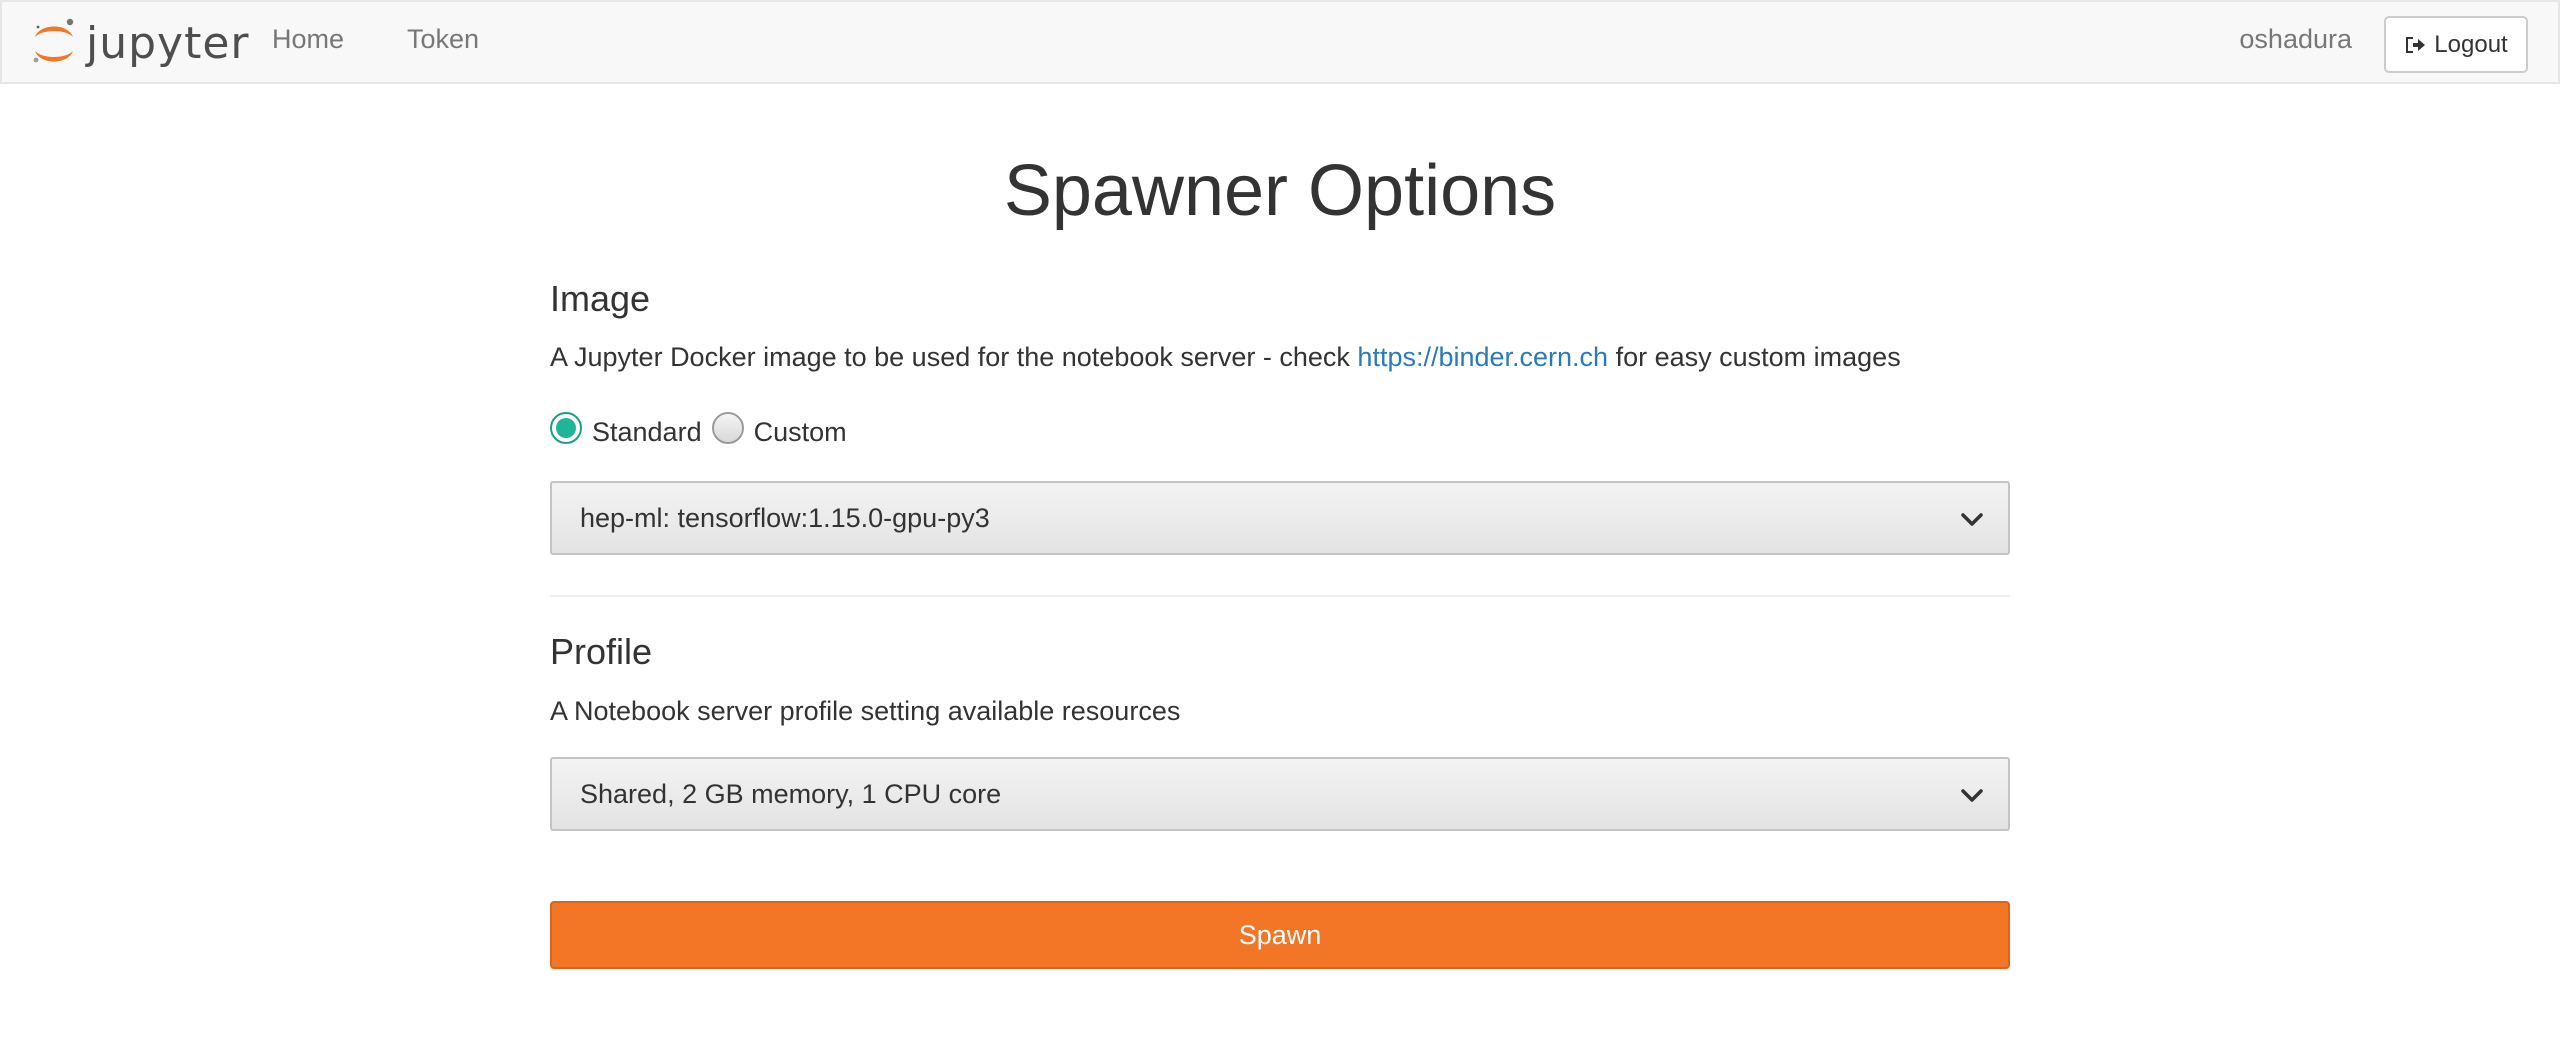  What do you see at coordinates (1280, 42) in the screenshot?
I see `top-navbar: jupyter Home Token oshadura Logout` at bounding box center [1280, 42].